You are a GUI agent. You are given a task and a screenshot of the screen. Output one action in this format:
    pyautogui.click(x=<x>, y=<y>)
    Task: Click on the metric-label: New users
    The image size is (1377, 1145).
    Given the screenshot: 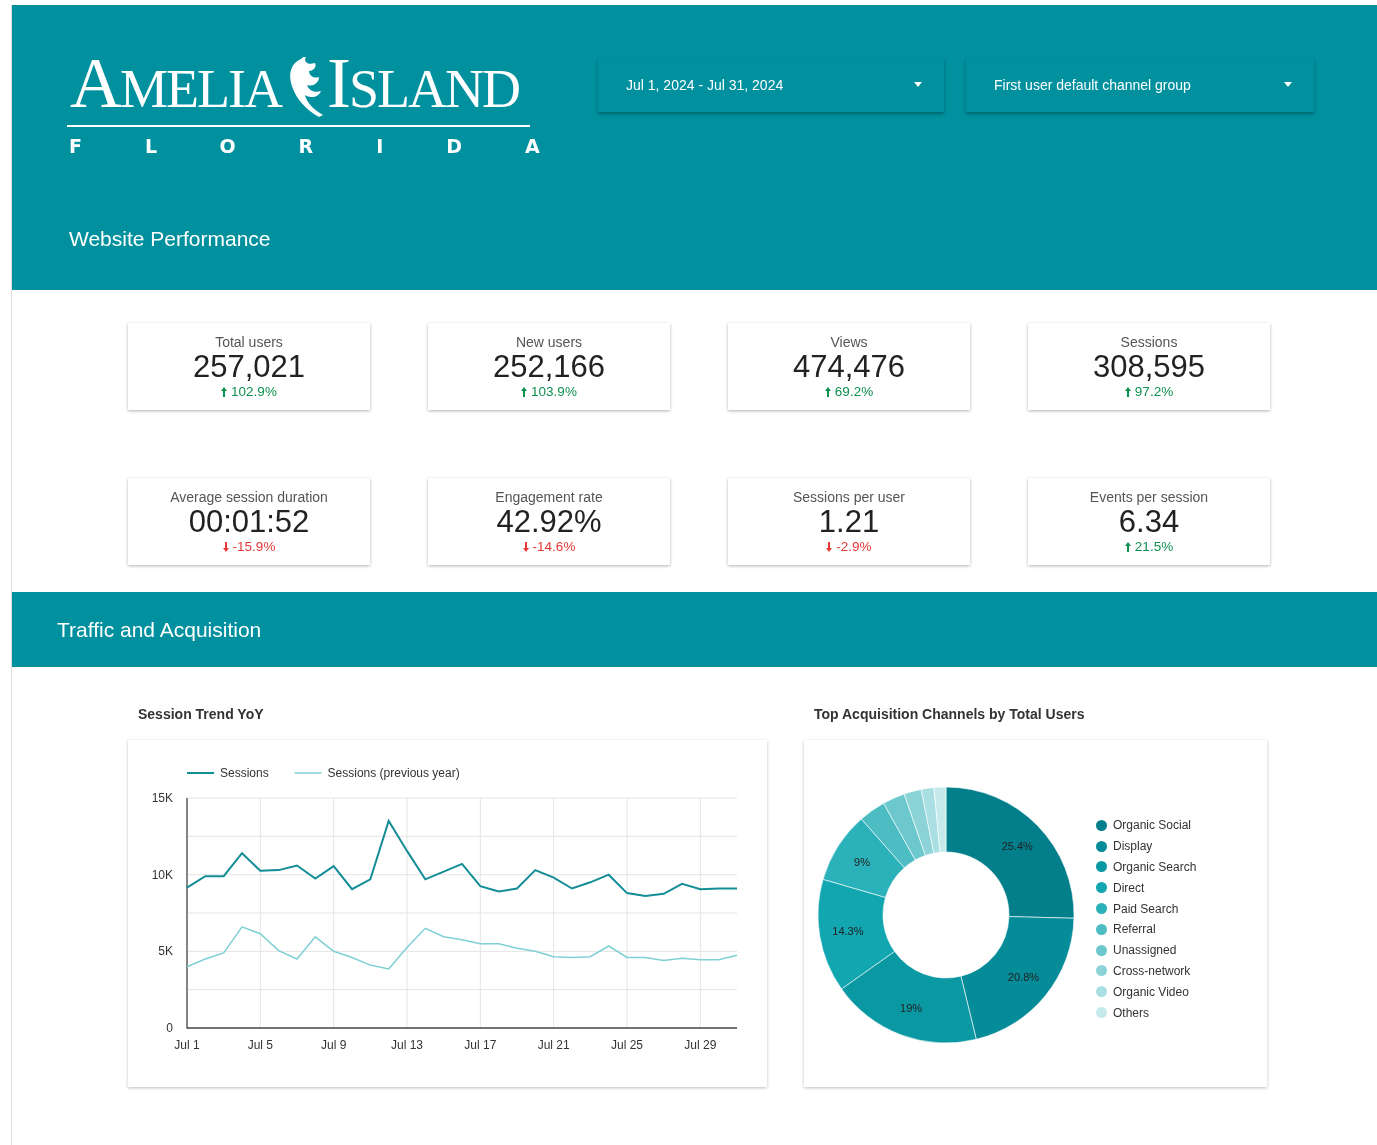 What is the action you would take?
    pyautogui.click(x=549, y=342)
    